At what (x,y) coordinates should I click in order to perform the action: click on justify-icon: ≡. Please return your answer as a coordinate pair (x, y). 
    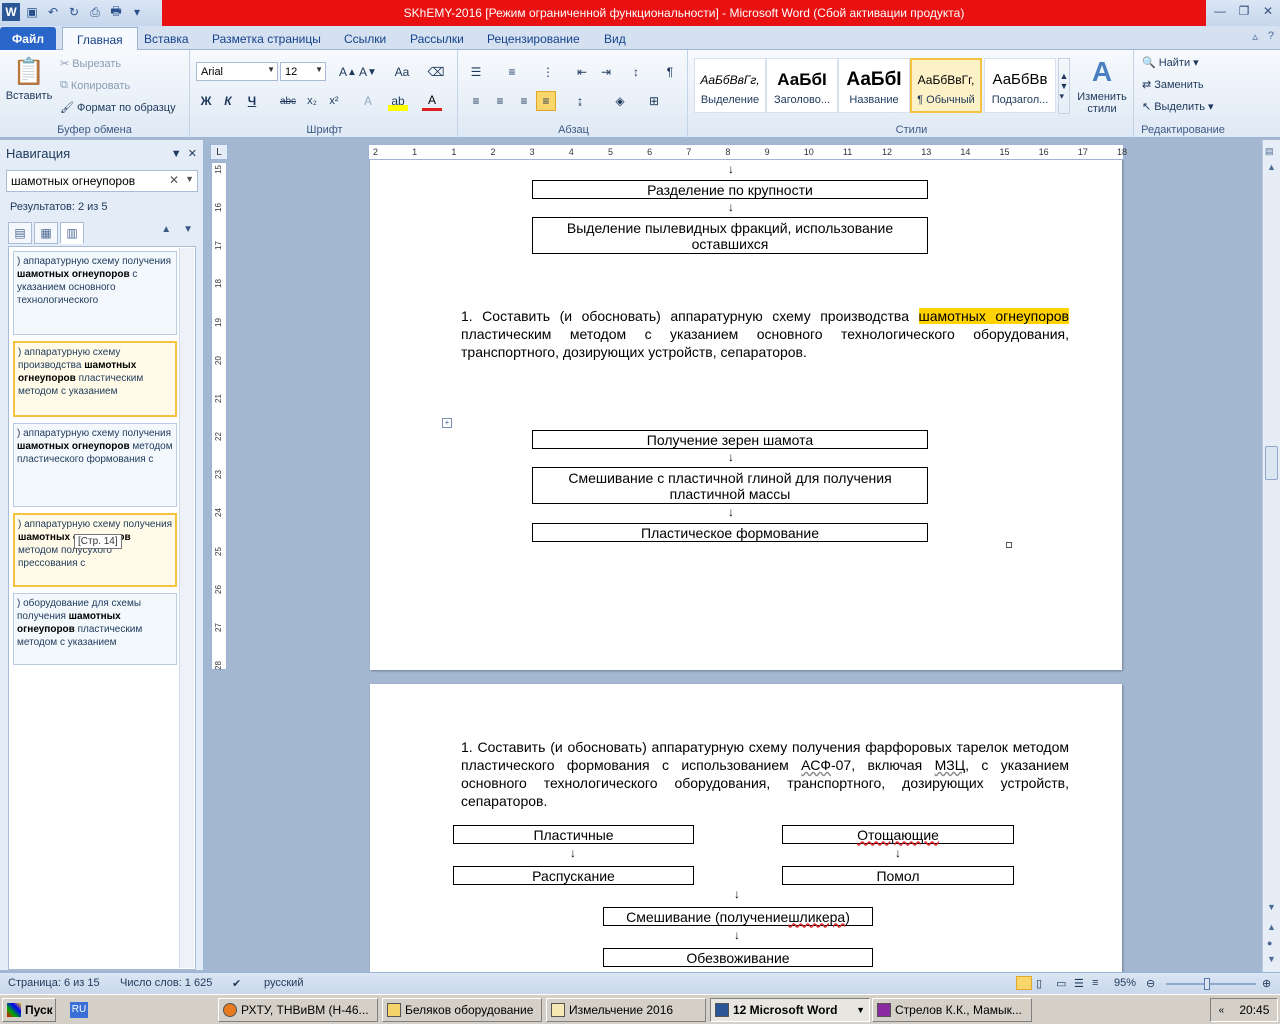
    Looking at the image, I should click on (546, 101).